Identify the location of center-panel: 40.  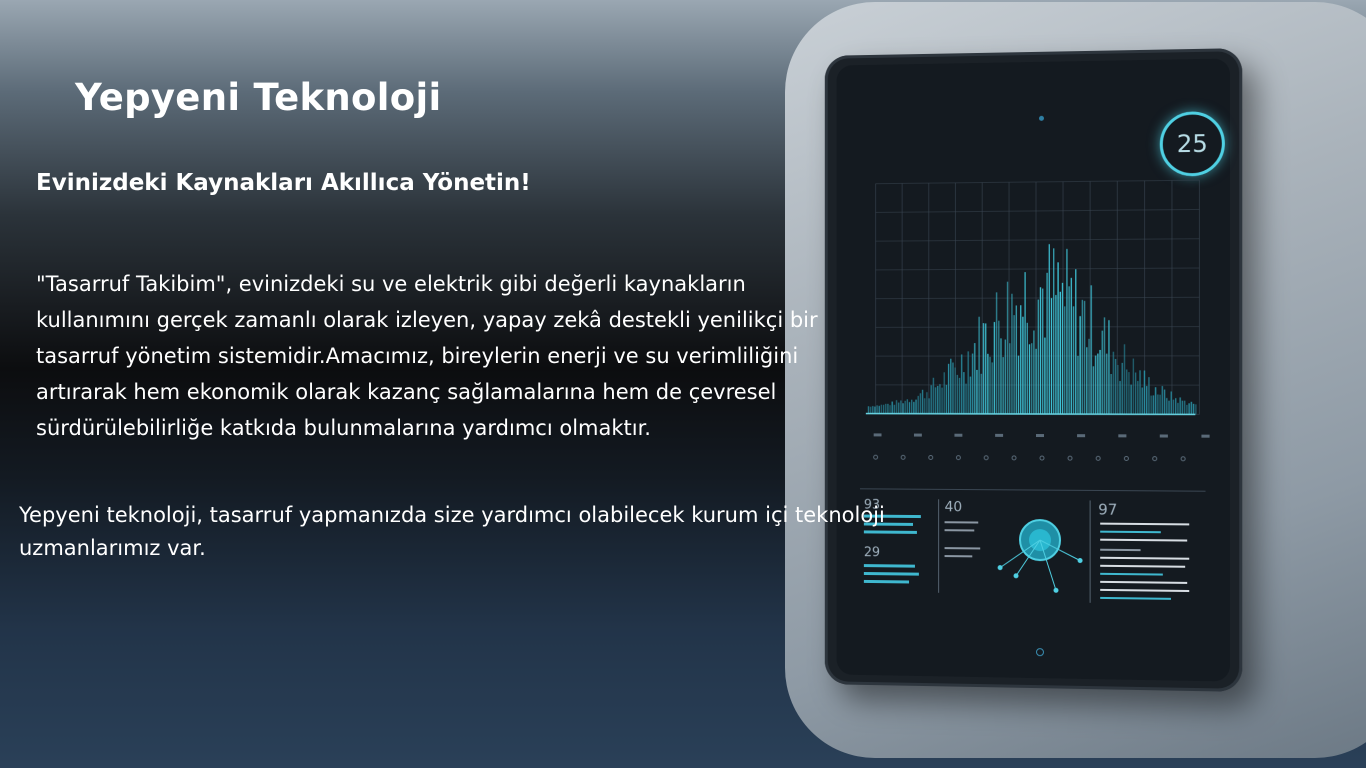
(1017, 551).